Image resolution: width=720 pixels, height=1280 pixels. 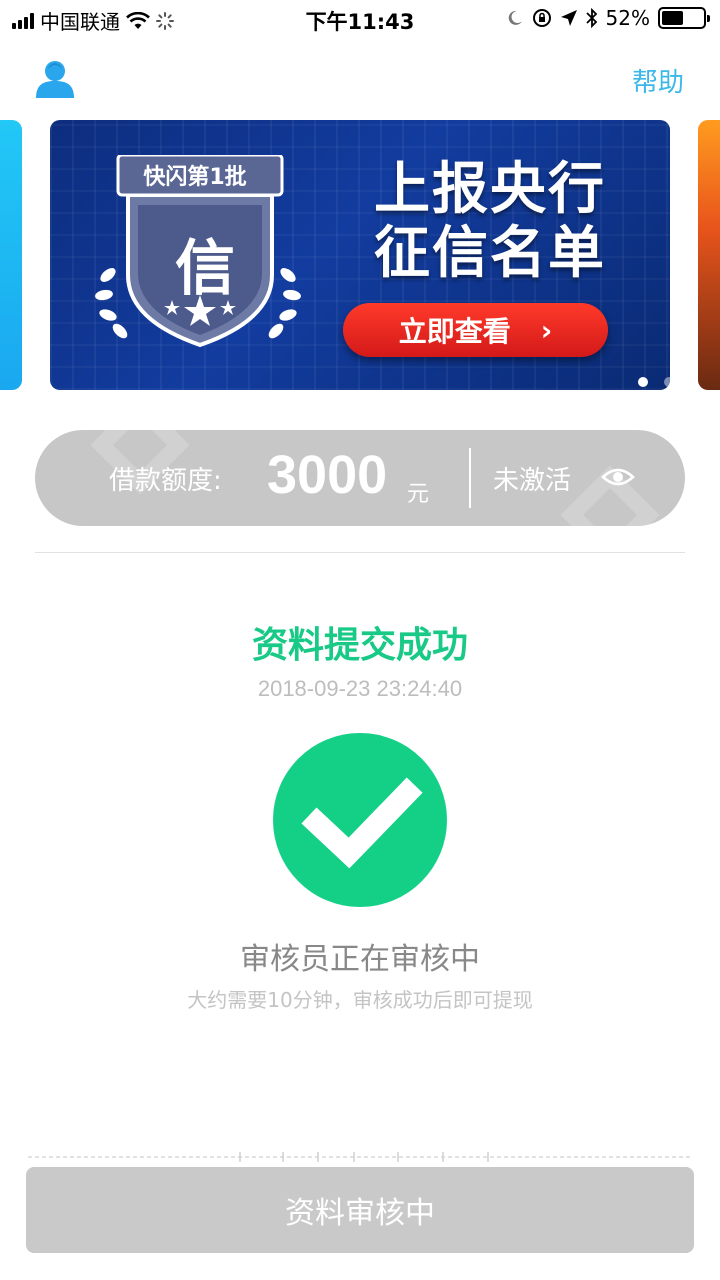 I want to click on eye-icon, so click(x=618, y=477).